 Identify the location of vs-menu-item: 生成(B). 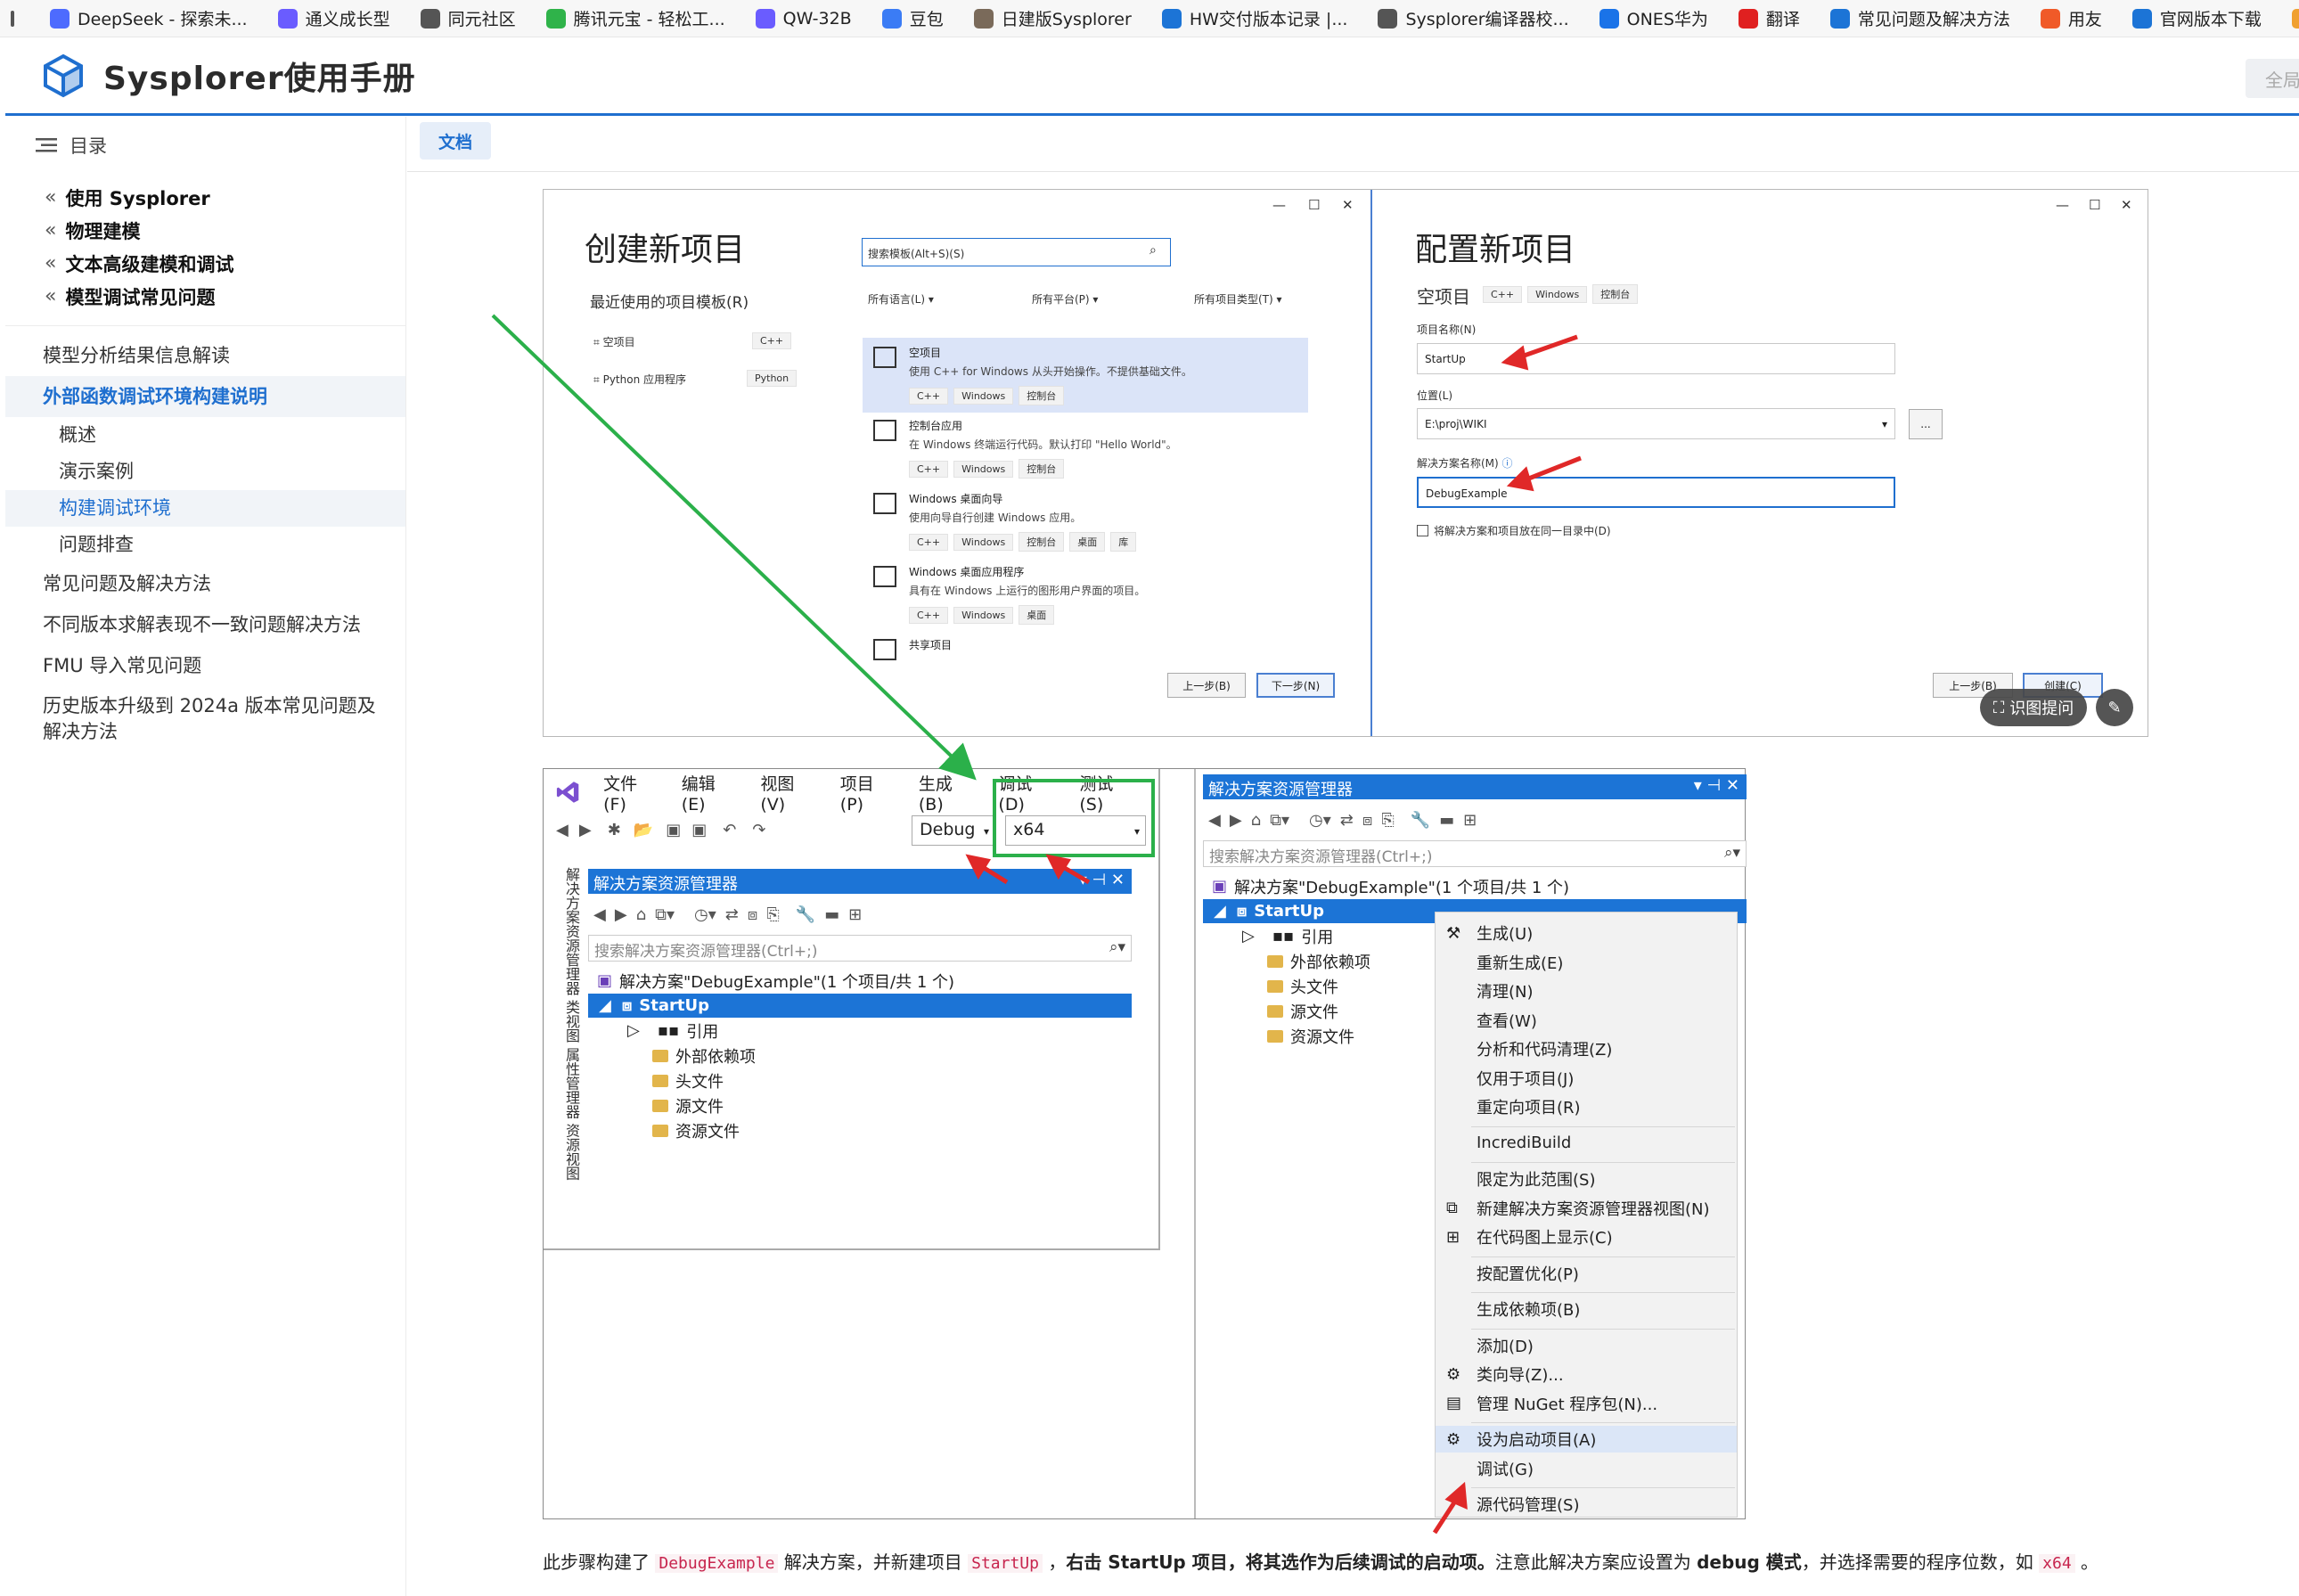
(945, 792).